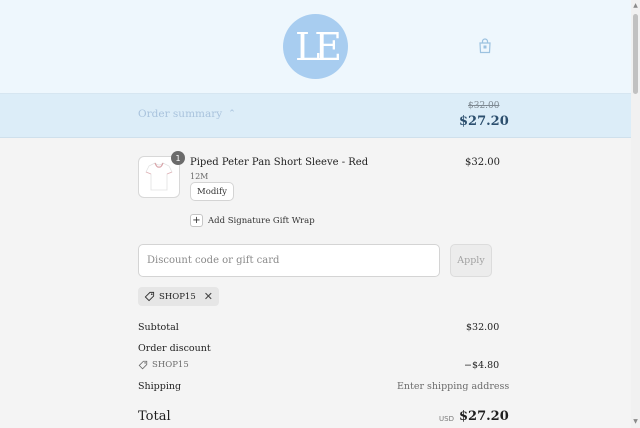 This screenshot has width=640, height=428. I want to click on logo-text: LE, so click(318, 46).